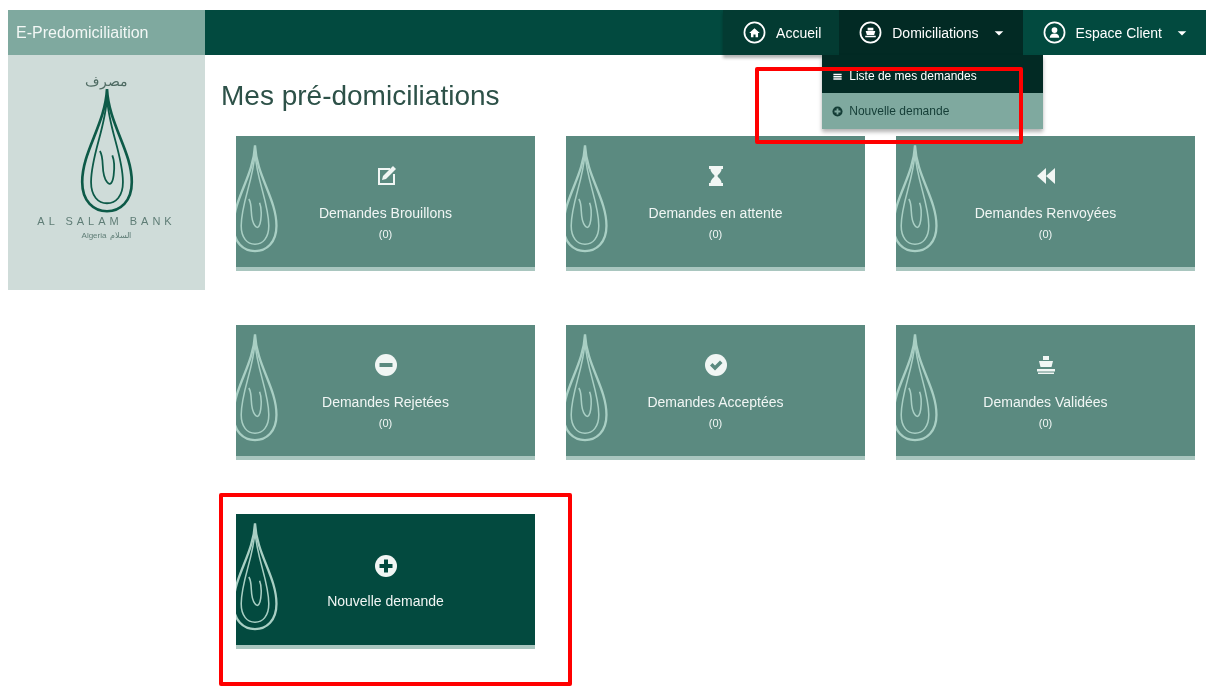 The width and height of the screenshot is (1206, 686). What do you see at coordinates (106, 81) in the screenshot?
I see `logo-arabic-text: مصرف` at bounding box center [106, 81].